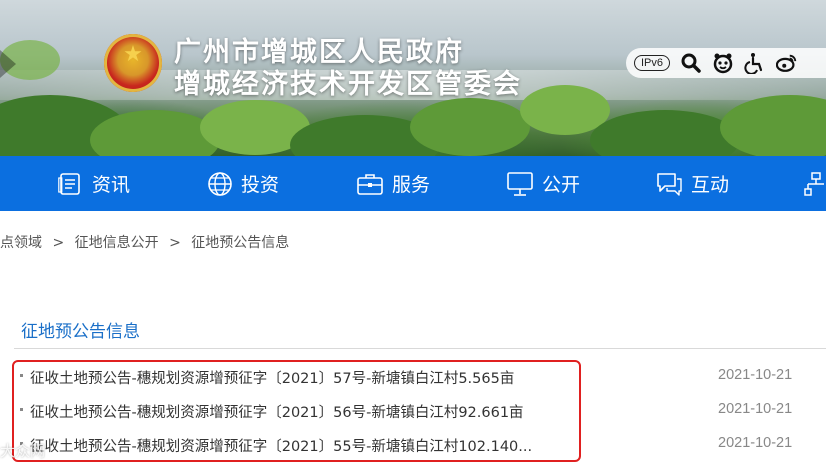  Describe the element at coordinates (240, 243) in the screenshot. I see `breadcrumb-item-current: 征地预公告信息` at that location.